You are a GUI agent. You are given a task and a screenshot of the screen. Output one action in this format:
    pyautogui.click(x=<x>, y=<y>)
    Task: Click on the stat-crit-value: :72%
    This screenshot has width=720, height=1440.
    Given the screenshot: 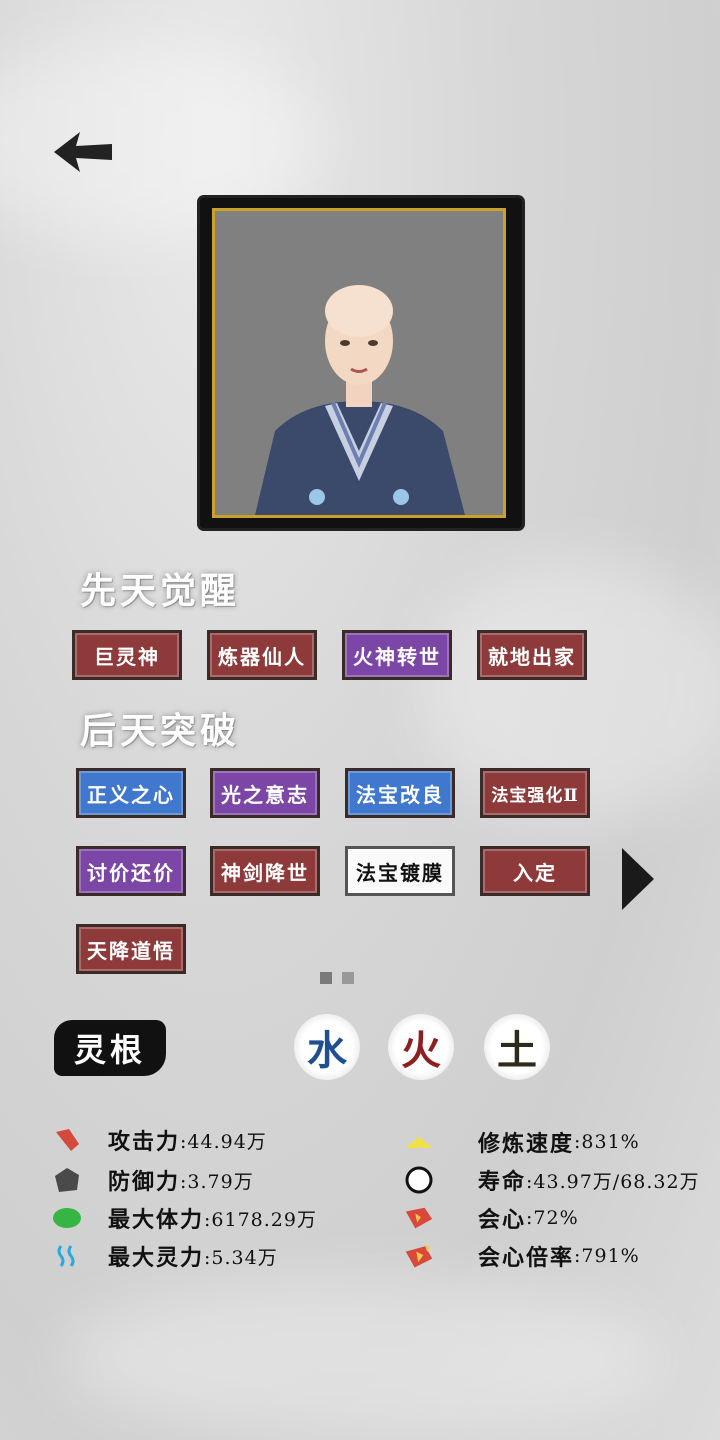 What is the action you would take?
    pyautogui.click(x=552, y=1218)
    